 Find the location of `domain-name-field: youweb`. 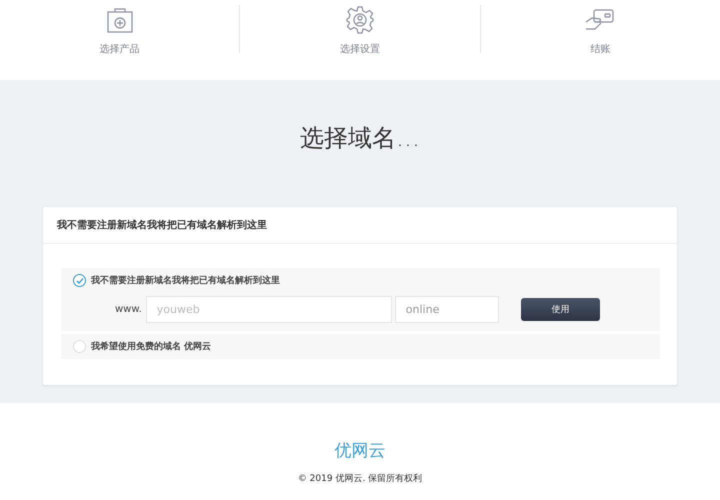

domain-name-field: youweb is located at coordinates (269, 309).